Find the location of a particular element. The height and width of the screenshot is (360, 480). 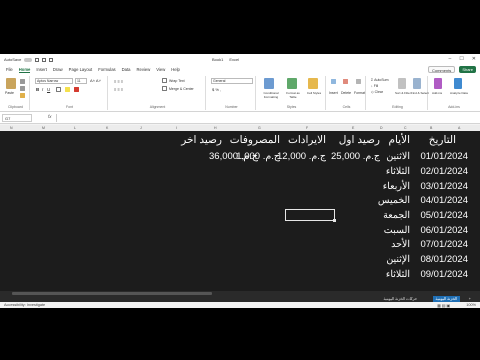

date-cell: 08/01/2024 is located at coordinates (444, 259).